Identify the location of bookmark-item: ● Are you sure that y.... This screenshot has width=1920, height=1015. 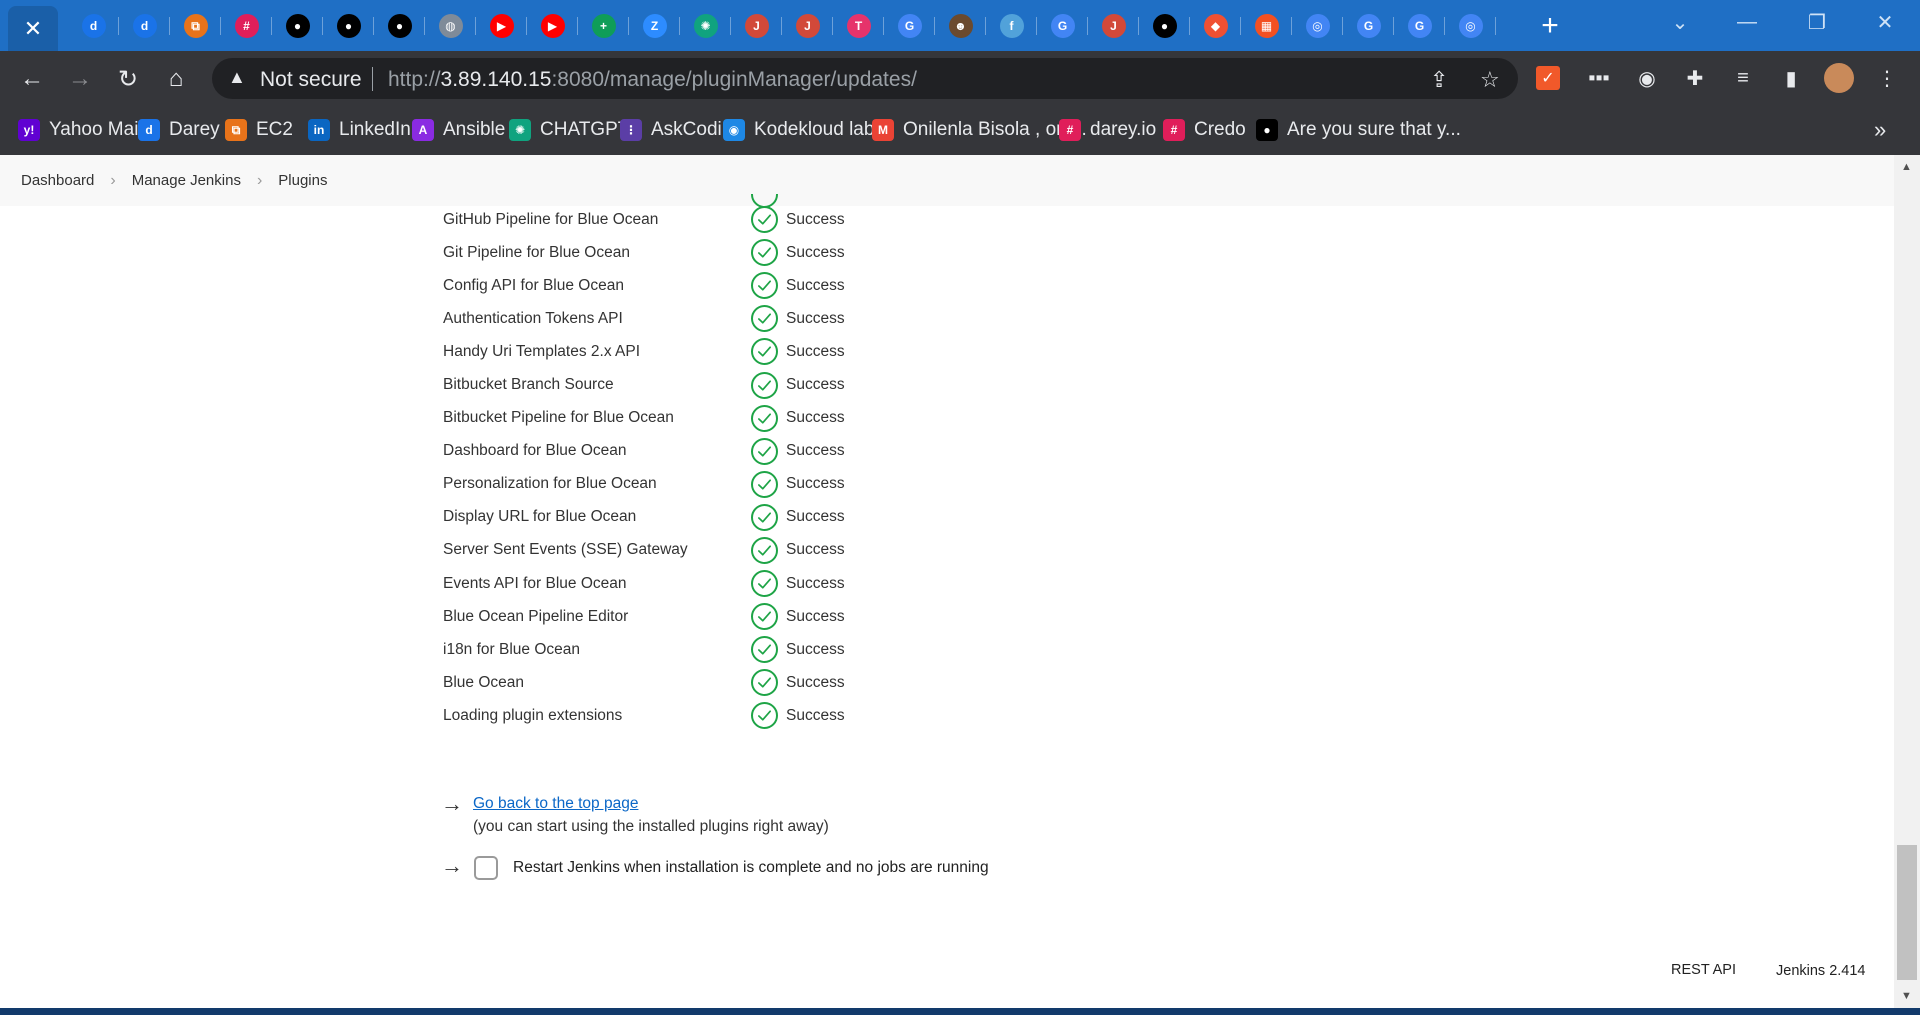
(1358, 130).